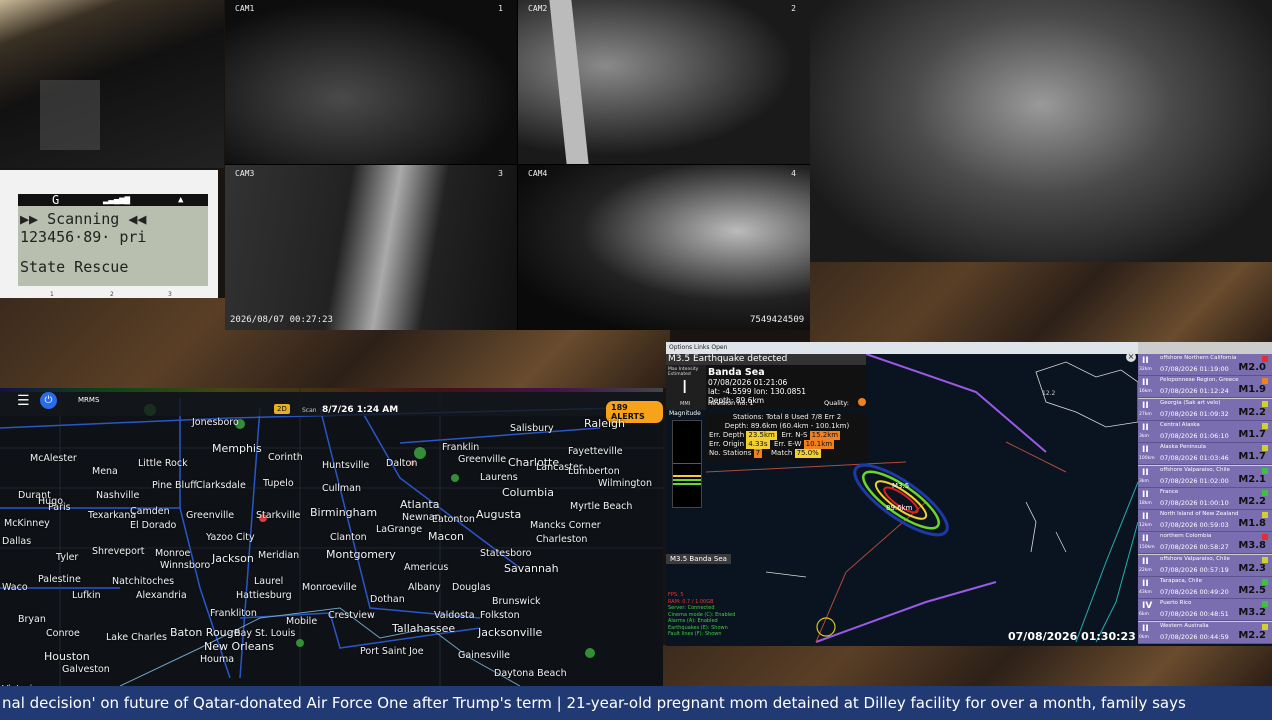 The width and height of the screenshot is (1272, 720). I want to click on city-label: Laurens, so click(499, 477).